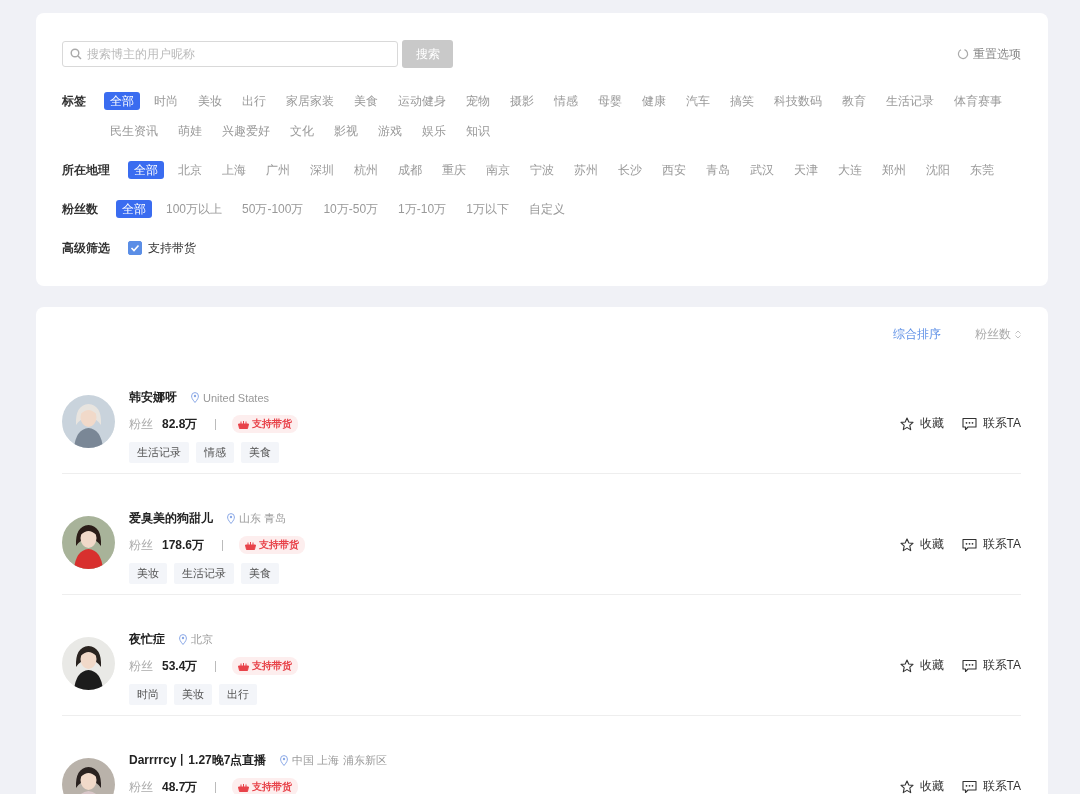  I want to click on reset-button: 重置选项, so click(989, 54).